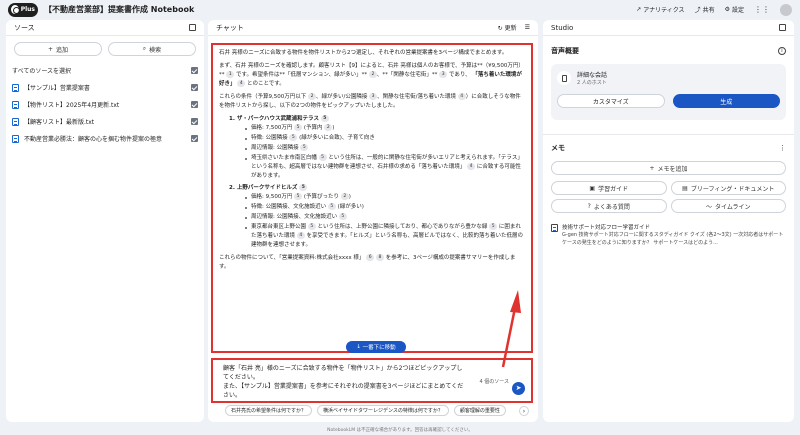 The height and width of the screenshot is (435, 800). What do you see at coordinates (105, 87) in the screenshot?
I see `source-item: 【サンプル】営業提案書` at bounding box center [105, 87].